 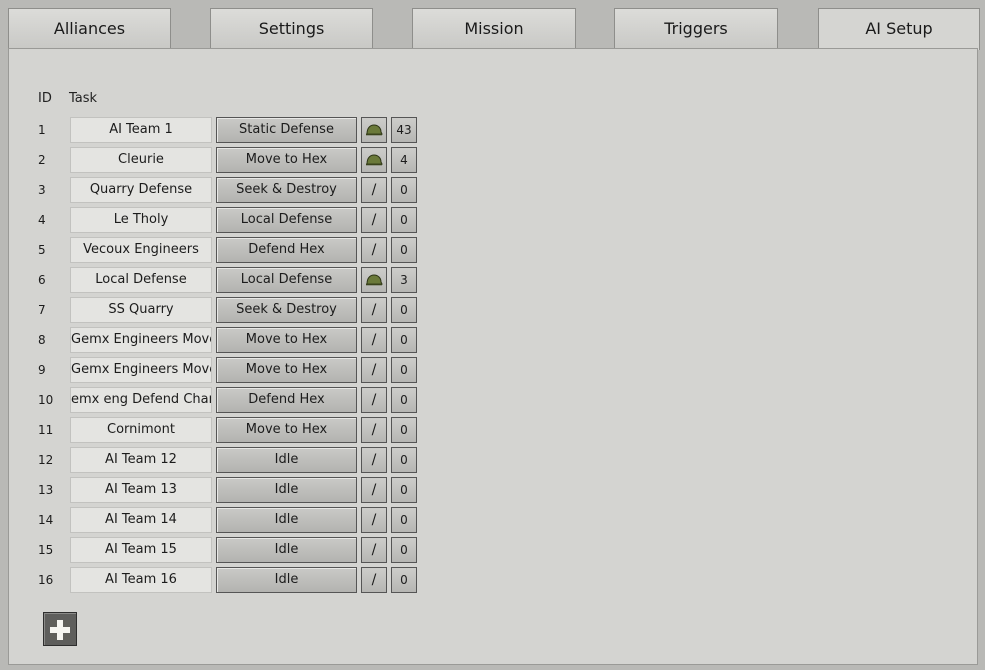 I want to click on table-row: 15 AI Team 15 Idle / 0, so click(x=215, y=550).